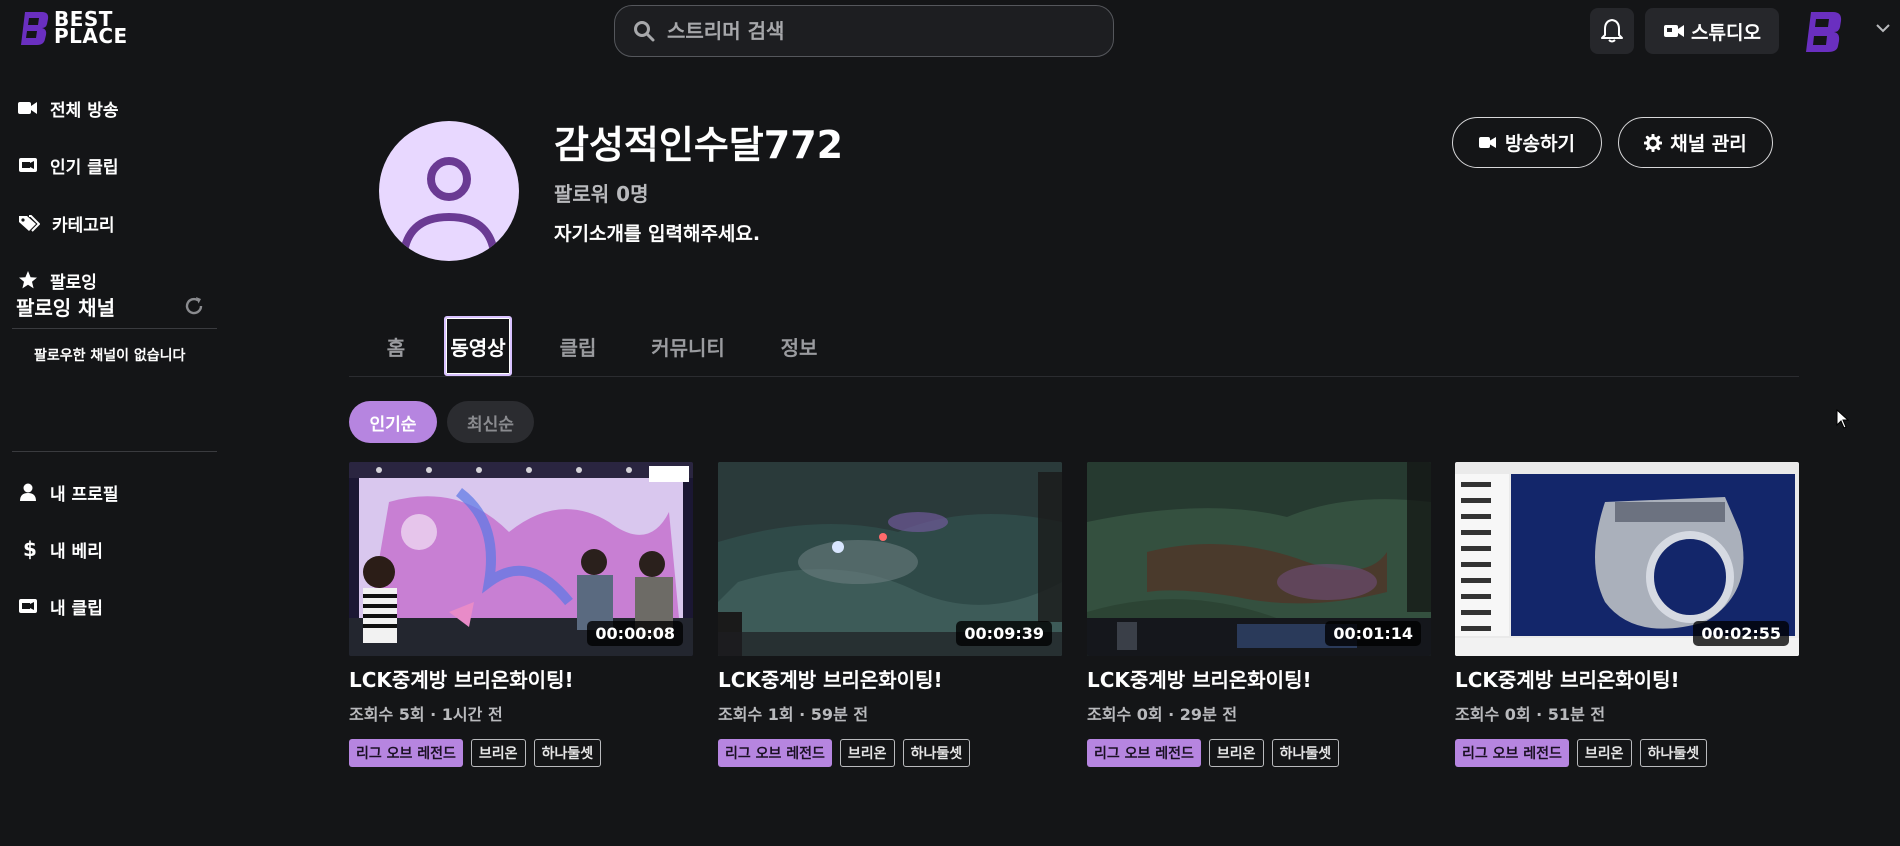 The width and height of the screenshot is (1900, 846). Describe the element at coordinates (426, 714) in the screenshot. I see `video-meta: 조회수 5회 · 1시간 전` at that location.